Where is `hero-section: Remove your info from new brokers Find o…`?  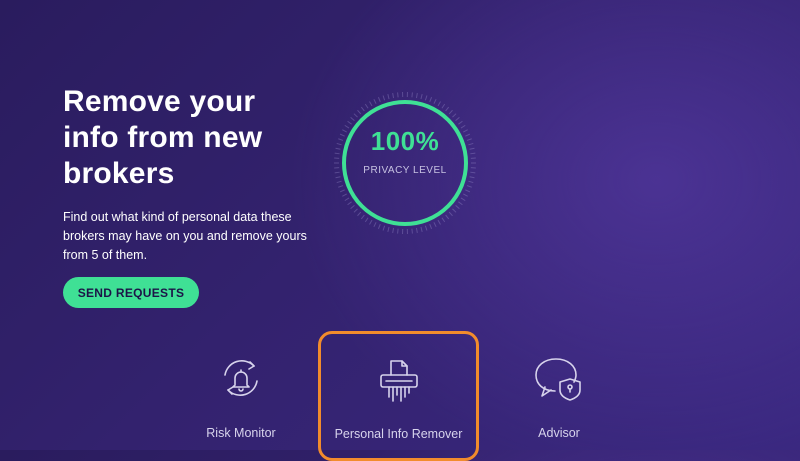
hero-section: Remove your info from new brokers Find o… is located at coordinates (193, 174).